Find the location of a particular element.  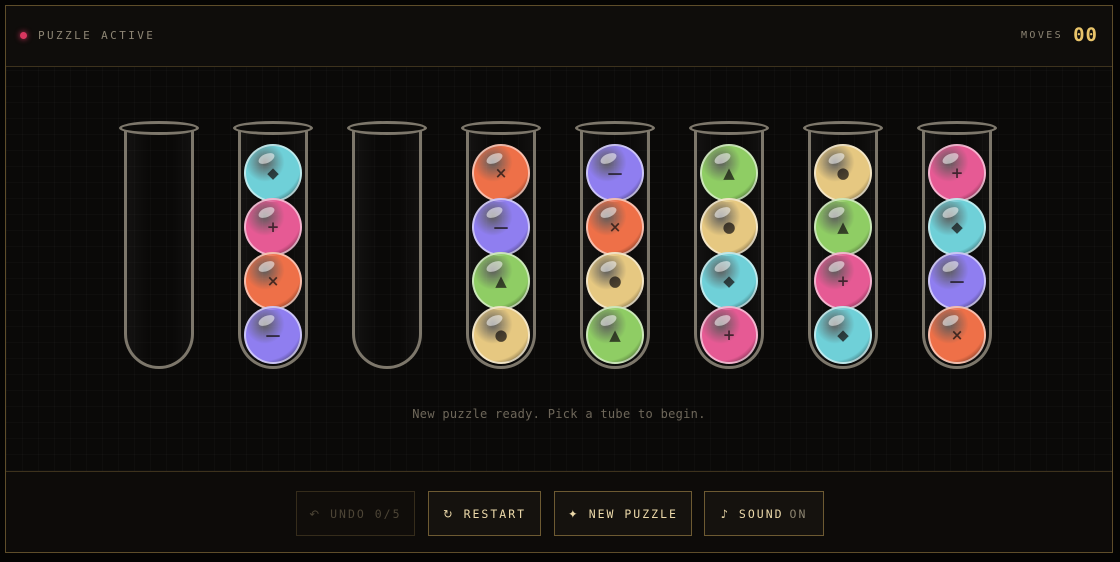

tube-6: ▲ ● ◆ + is located at coordinates (732, 246).